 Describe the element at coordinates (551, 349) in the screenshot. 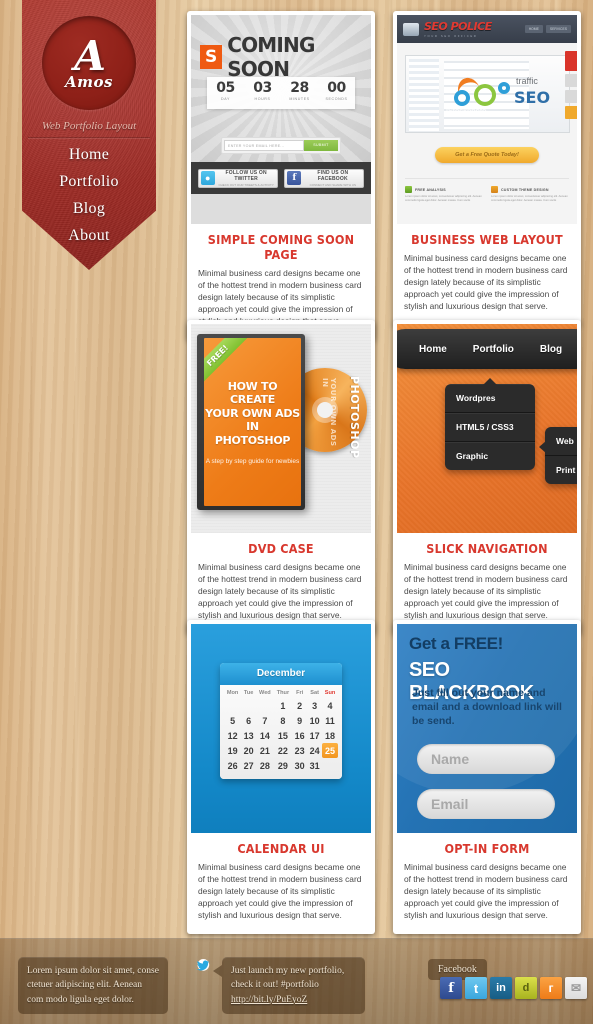

I see `demo-nav-blog: Blog` at that location.